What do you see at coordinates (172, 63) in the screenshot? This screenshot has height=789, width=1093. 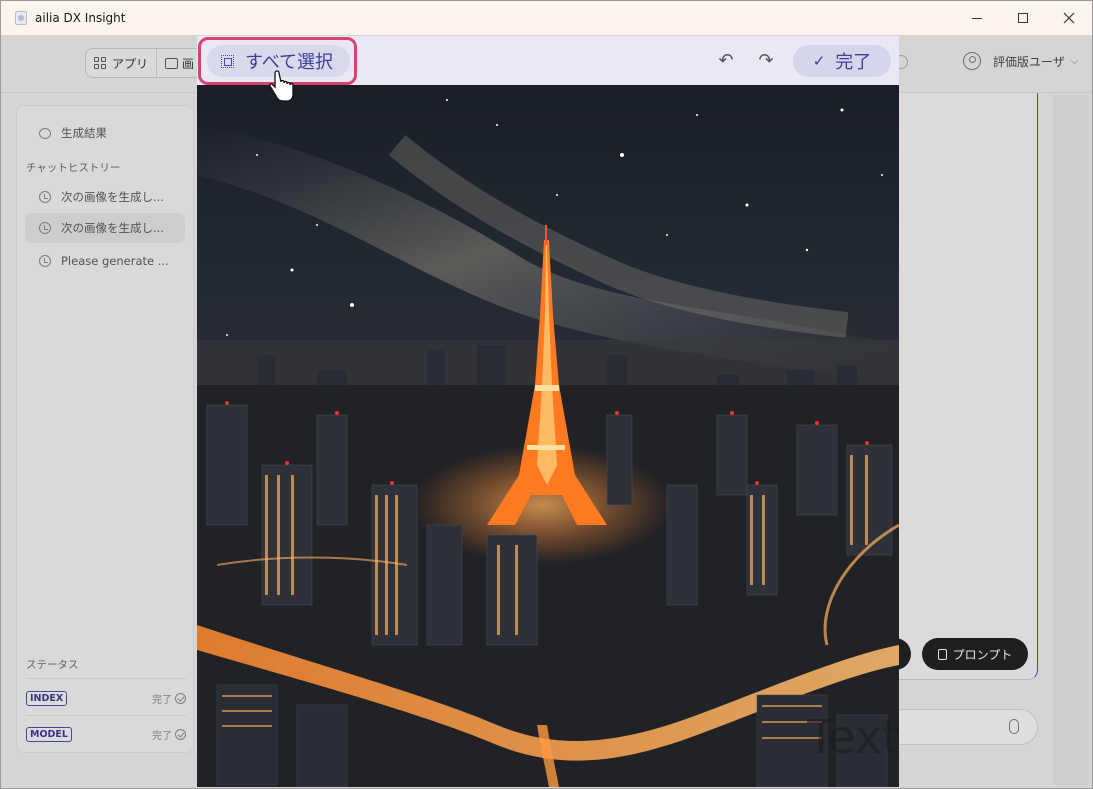 I see `image-edit-icon` at bounding box center [172, 63].